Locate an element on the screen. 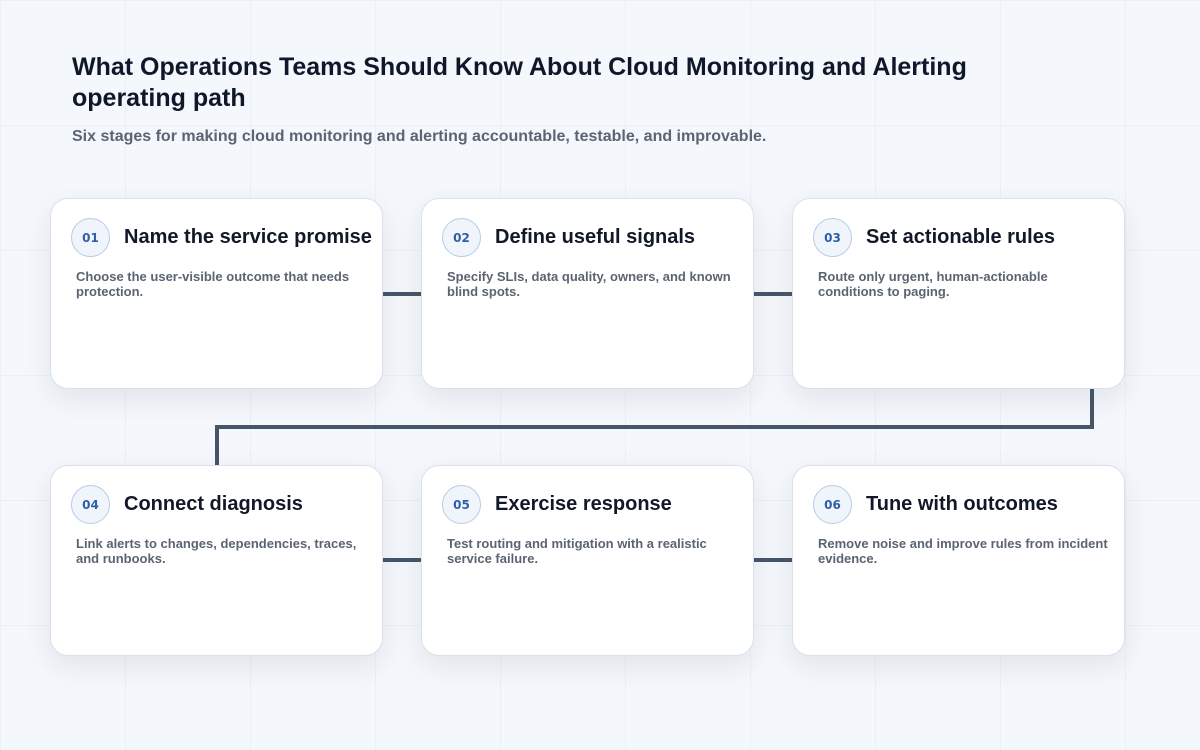 Image resolution: width=1200 pixels, height=750 pixels. stage-number-badge: 04 is located at coordinates (90, 504).